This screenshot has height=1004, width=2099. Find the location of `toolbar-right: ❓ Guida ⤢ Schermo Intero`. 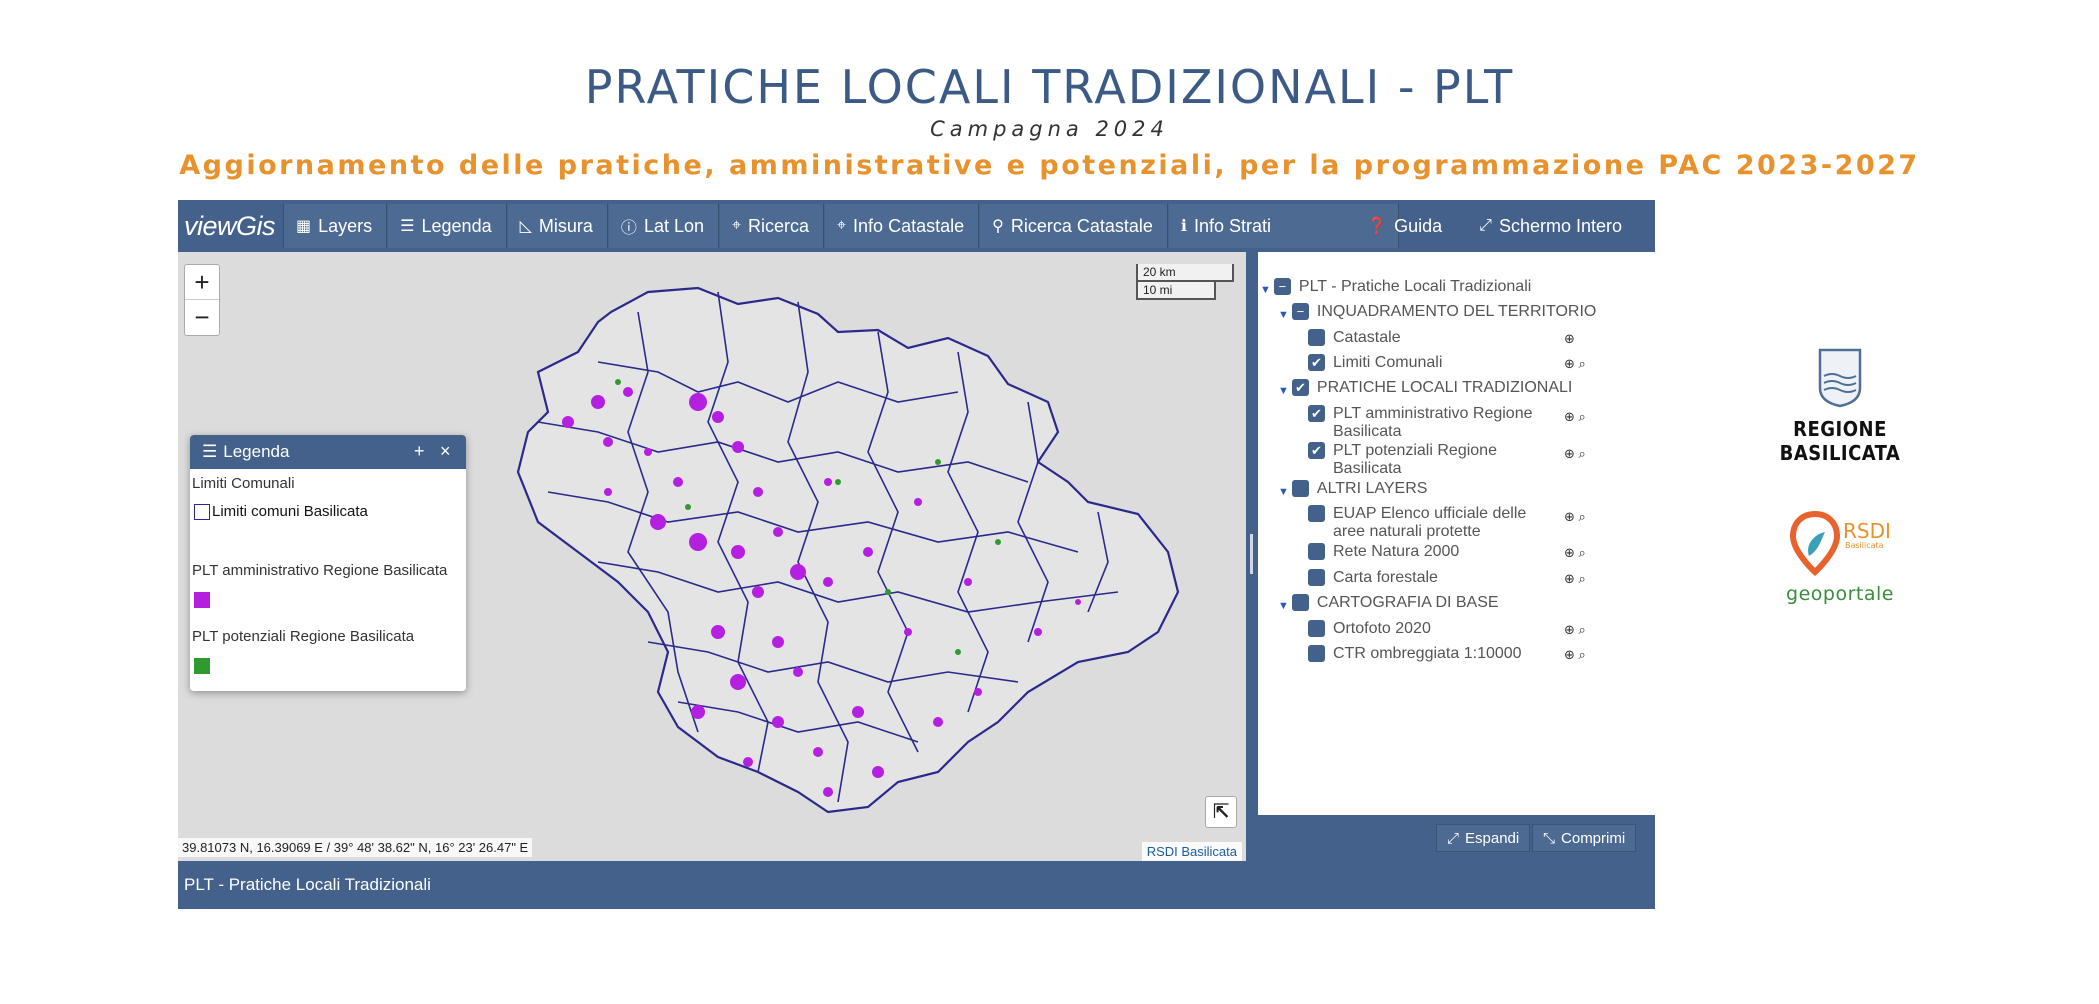

toolbar-right: ❓ Guida ⤢ Schermo Intero is located at coordinates (1495, 226).